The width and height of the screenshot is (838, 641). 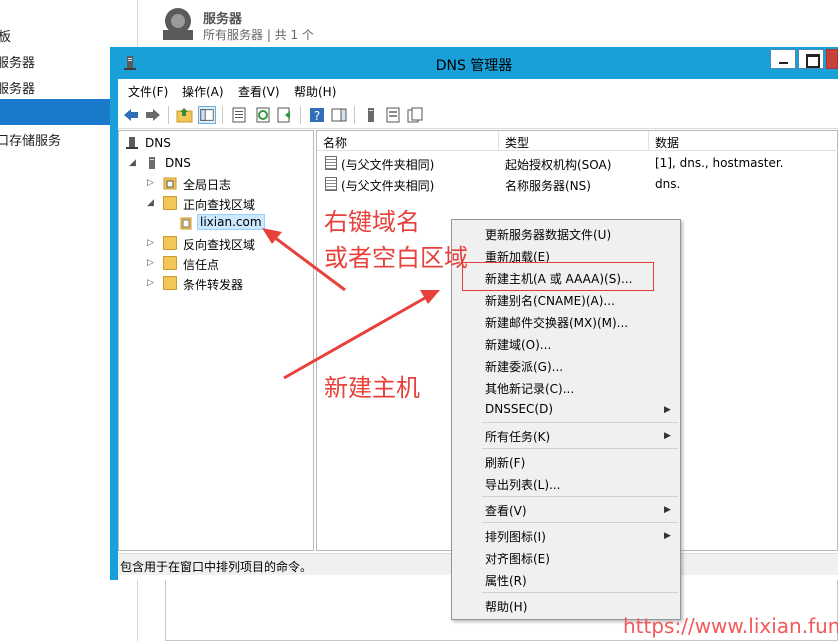 I want to click on zone-file-icon, so click(x=186, y=223).